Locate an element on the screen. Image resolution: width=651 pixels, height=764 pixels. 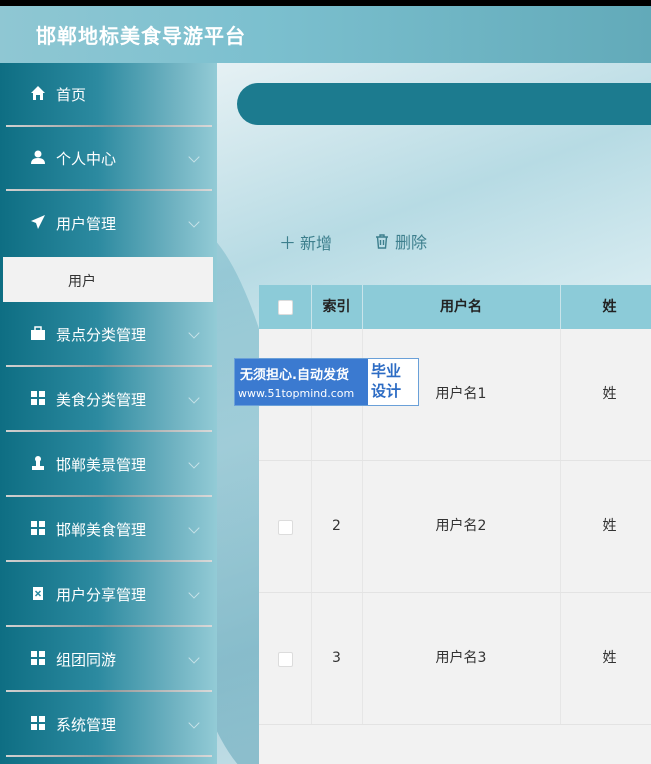
sidebar-item-label: 美食分类管理 is located at coordinates (101, 400).